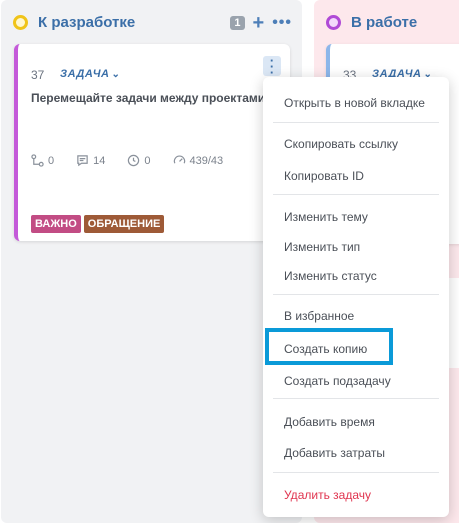 Image resolution: width=459 pixels, height=523 pixels. Describe the element at coordinates (237, 23) in the screenshot. I see `task-count-badge: 1` at that location.